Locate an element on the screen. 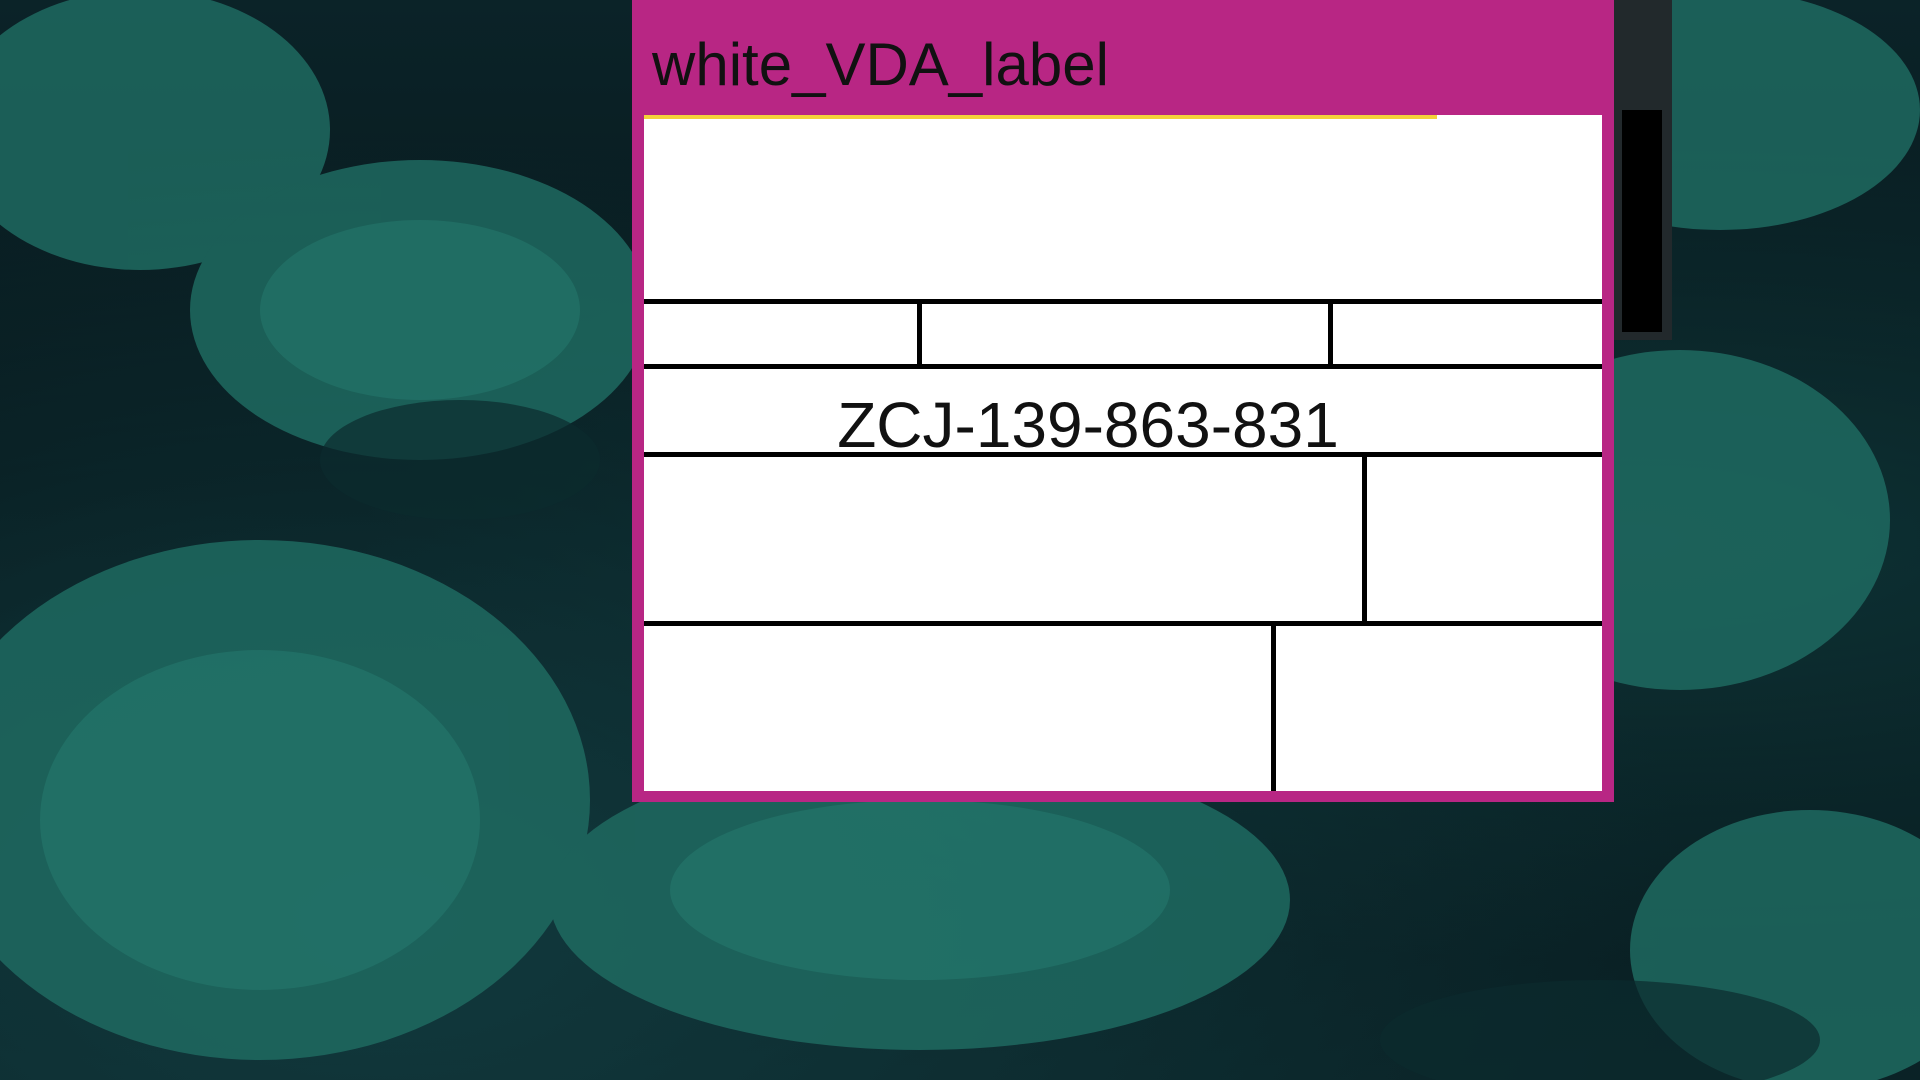 The width and height of the screenshot is (1920, 1080). window-title-bar: white_VDA_label is located at coordinates (1123, 55).